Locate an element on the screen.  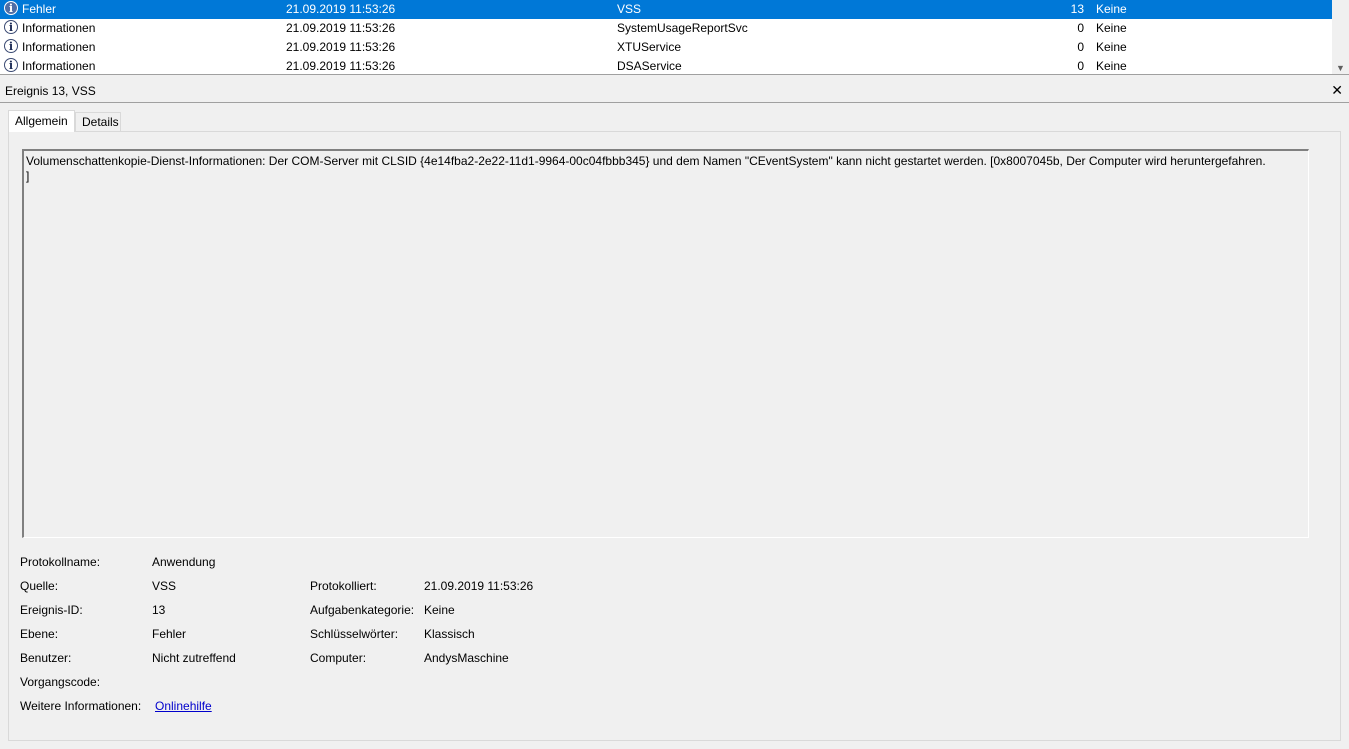
log-name-label: Protokollname: is located at coordinates (60, 562).